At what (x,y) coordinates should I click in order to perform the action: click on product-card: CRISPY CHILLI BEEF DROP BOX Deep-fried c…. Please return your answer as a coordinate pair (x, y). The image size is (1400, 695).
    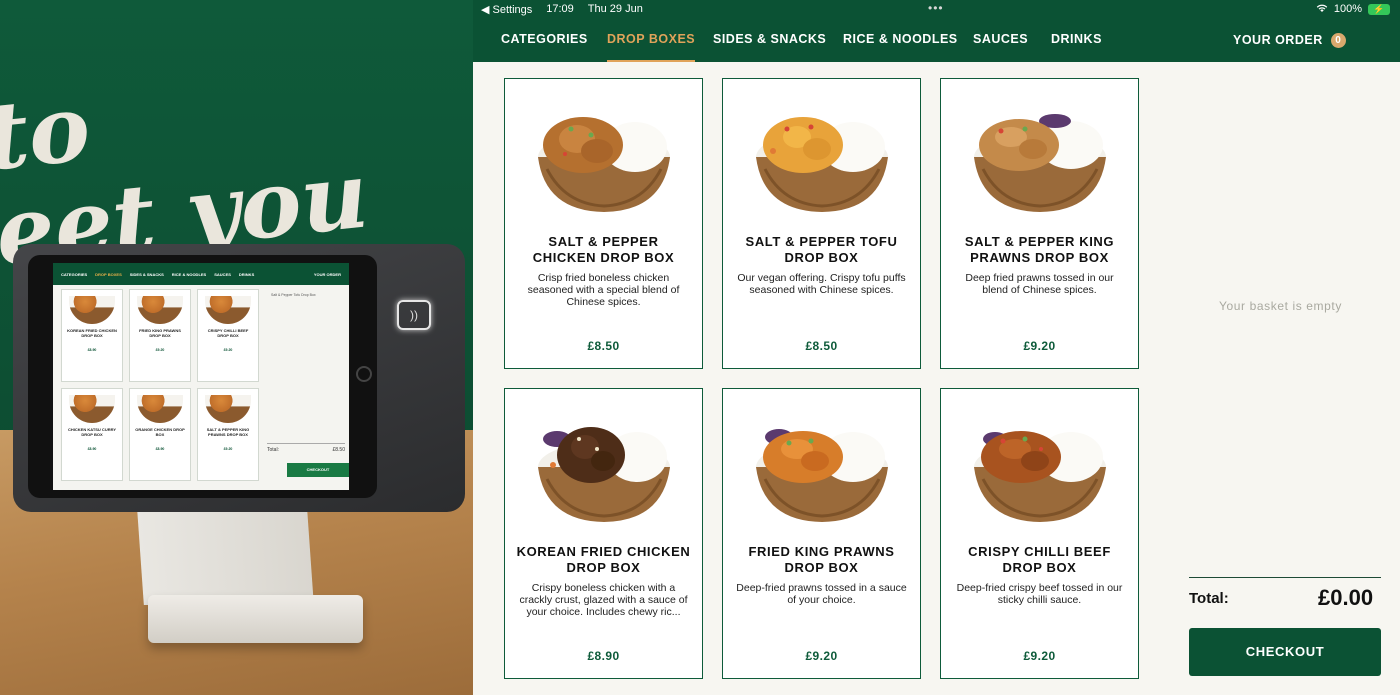
    Looking at the image, I should click on (1039, 533).